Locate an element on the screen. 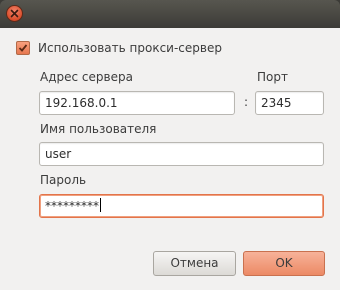 The width and height of the screenshot is (340, 290). server-address-input: 192.168.0.1 is located at coordinates (137, 103).